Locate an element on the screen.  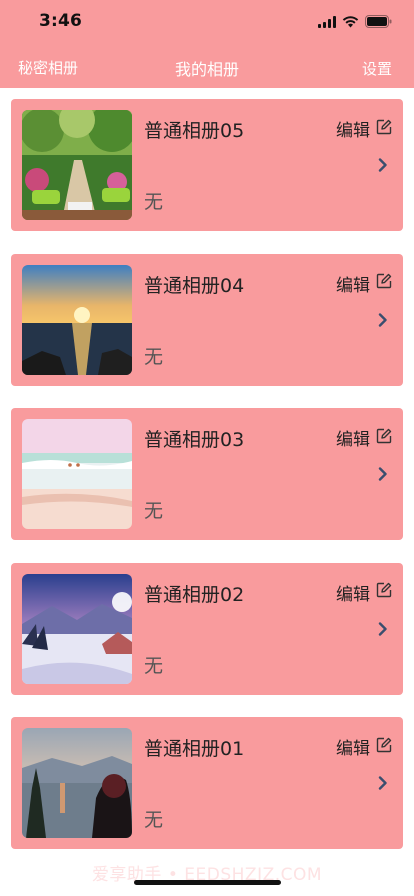
nav-bar: 秘密相册 我的相册 设置 is located at coordinates (207, 66).